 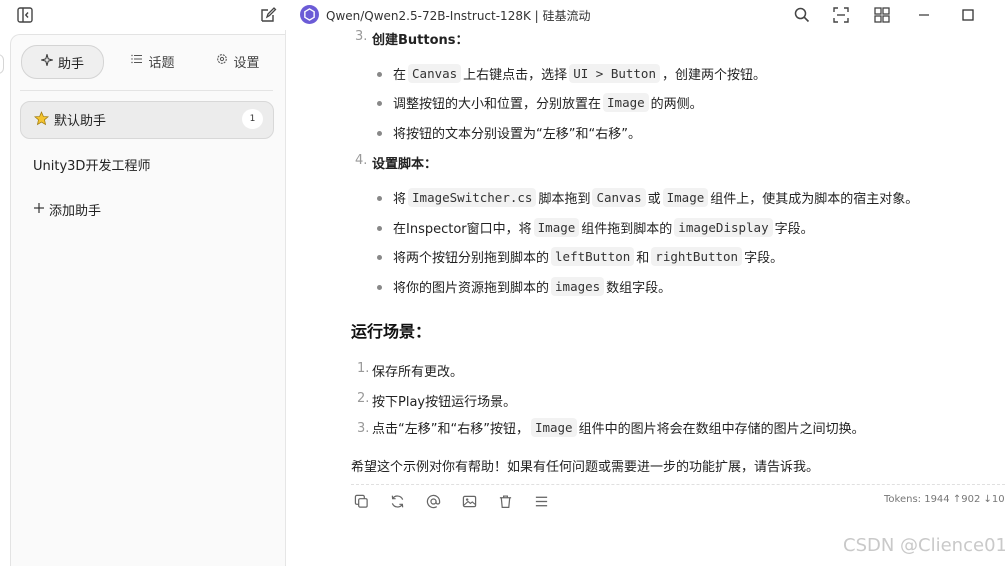 What do you see at coordinates (363, 398) in the screenshot?
I see `step-number: 2.` at bounding box center [363, 398].